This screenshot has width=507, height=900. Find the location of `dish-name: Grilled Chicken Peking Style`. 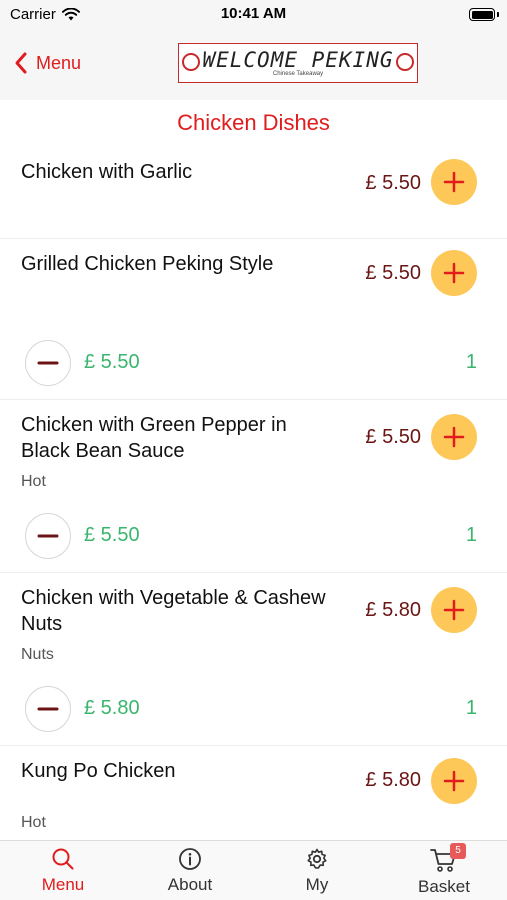

dish-name: Grilled Chicken Peking Style is located at coordinates (147, 264).